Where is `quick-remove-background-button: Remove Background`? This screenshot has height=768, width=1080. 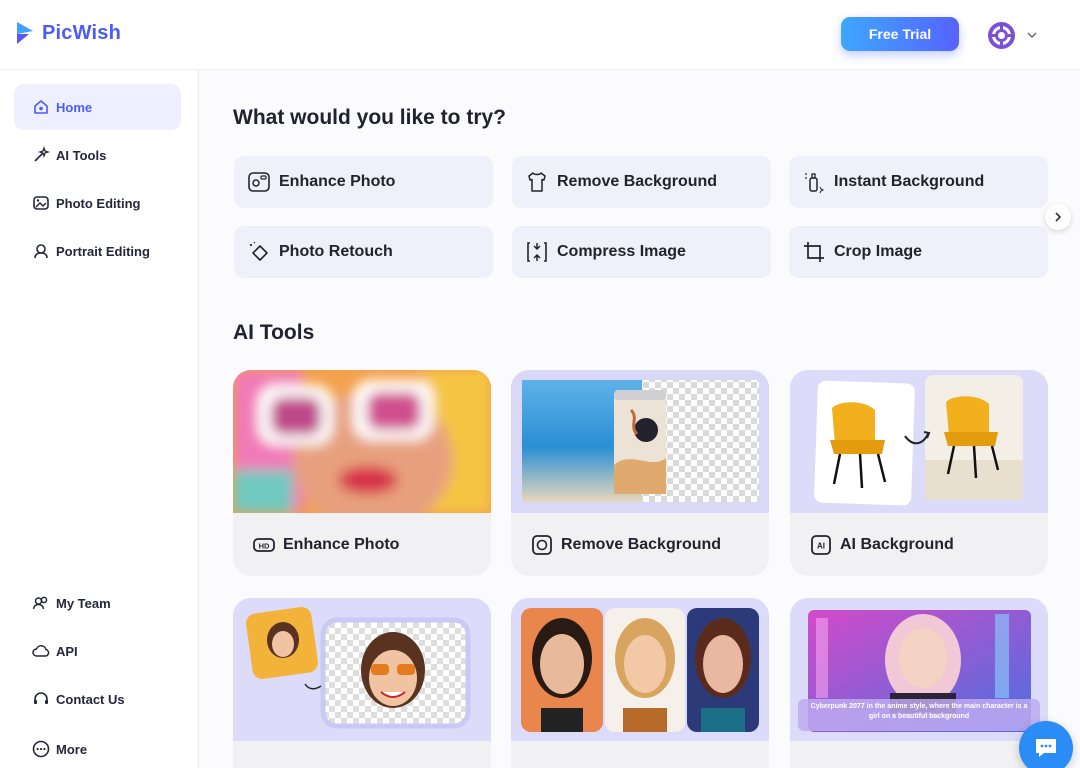
quick-remove-background-button: Remove Background is located at coordinates (641, 182).